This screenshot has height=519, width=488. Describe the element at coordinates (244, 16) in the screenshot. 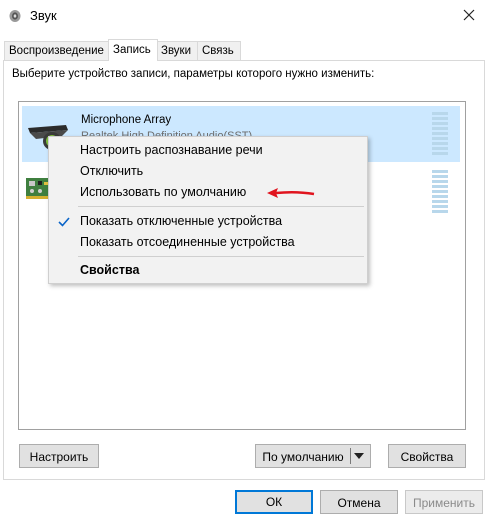

I see `title-bar: Звук` at that location.